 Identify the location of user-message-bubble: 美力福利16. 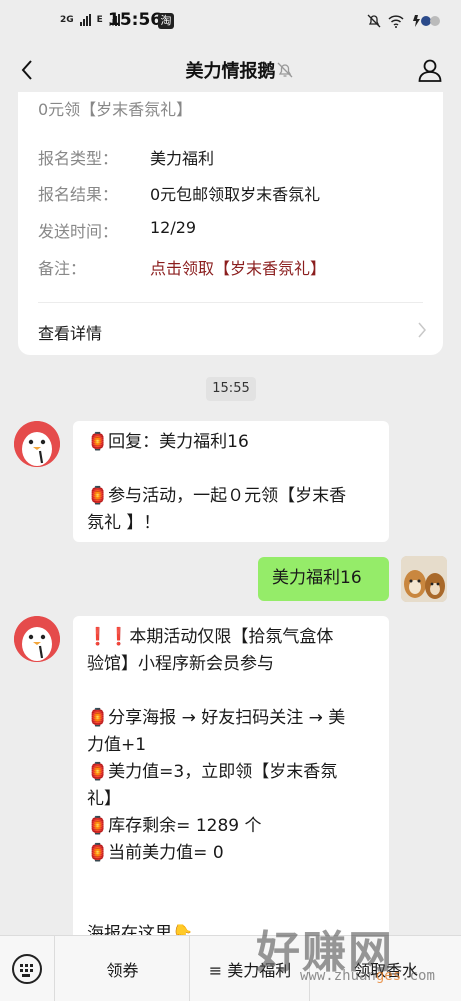
(323, 579).